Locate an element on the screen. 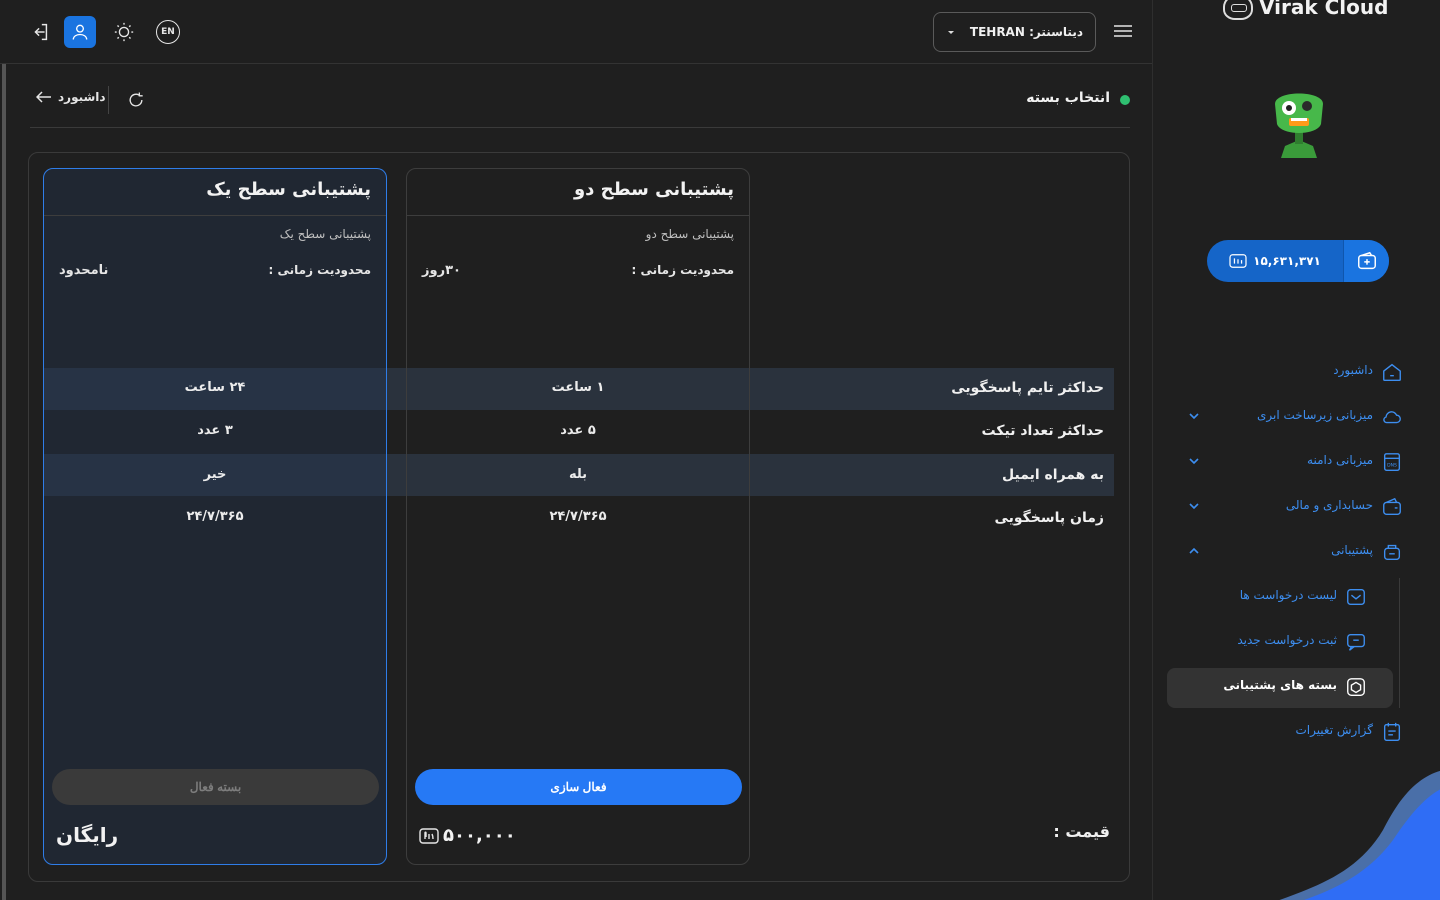 This screenshot has height=900, width=1440. nav-changelog: گزارش تغییرات is located at coordinates (1296, 732).